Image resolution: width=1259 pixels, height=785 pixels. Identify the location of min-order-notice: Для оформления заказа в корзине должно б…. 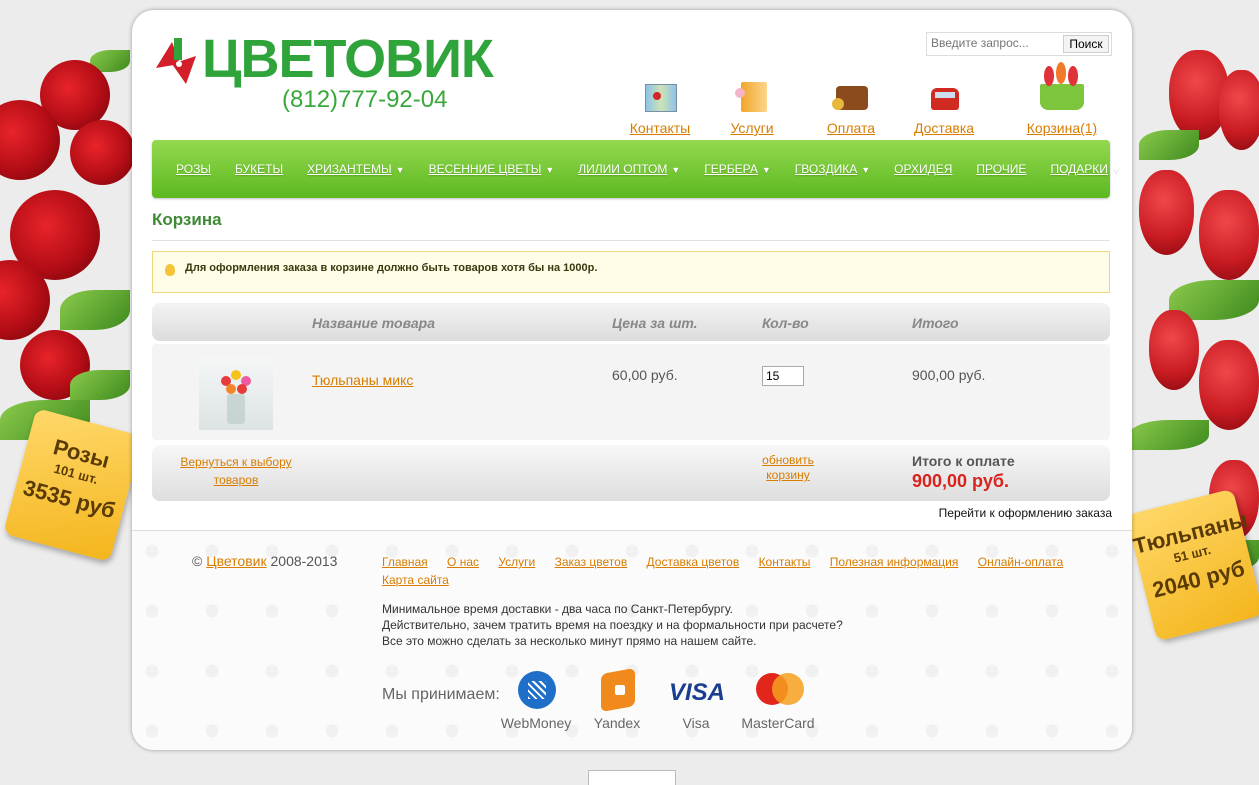
(631, 272).